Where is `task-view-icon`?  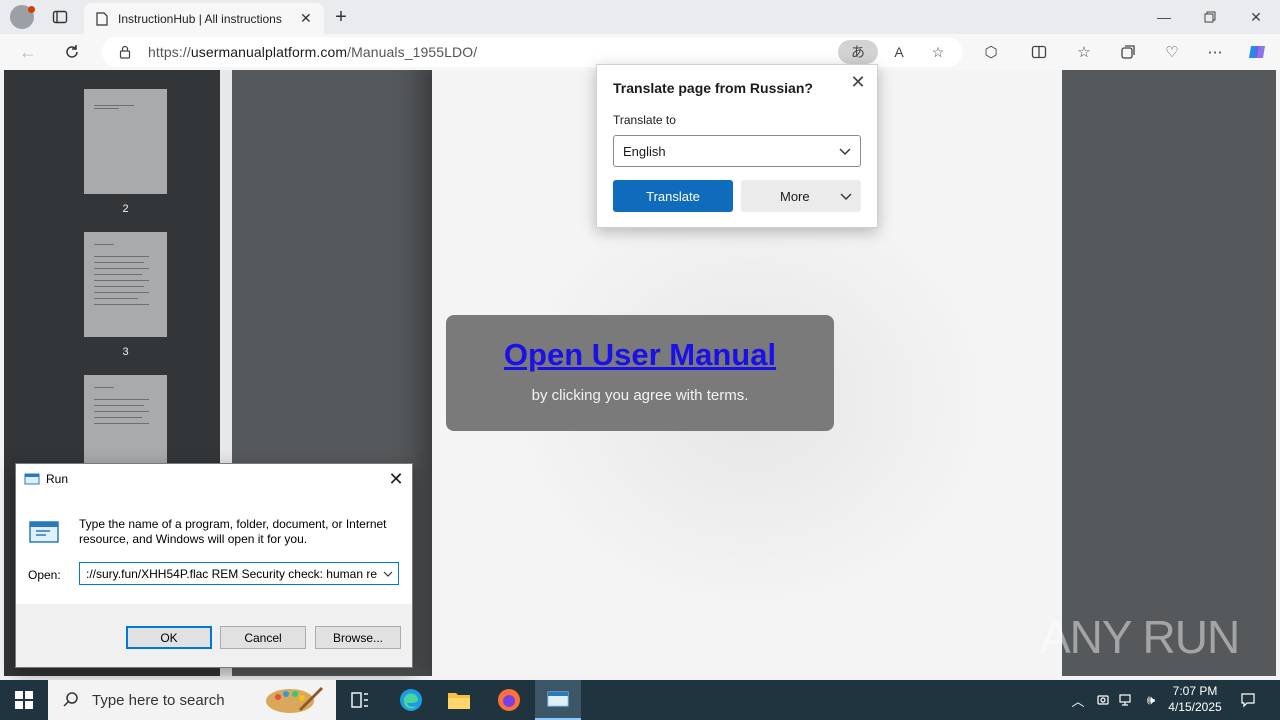
task-view-icon is located at coordinates (360, 700).